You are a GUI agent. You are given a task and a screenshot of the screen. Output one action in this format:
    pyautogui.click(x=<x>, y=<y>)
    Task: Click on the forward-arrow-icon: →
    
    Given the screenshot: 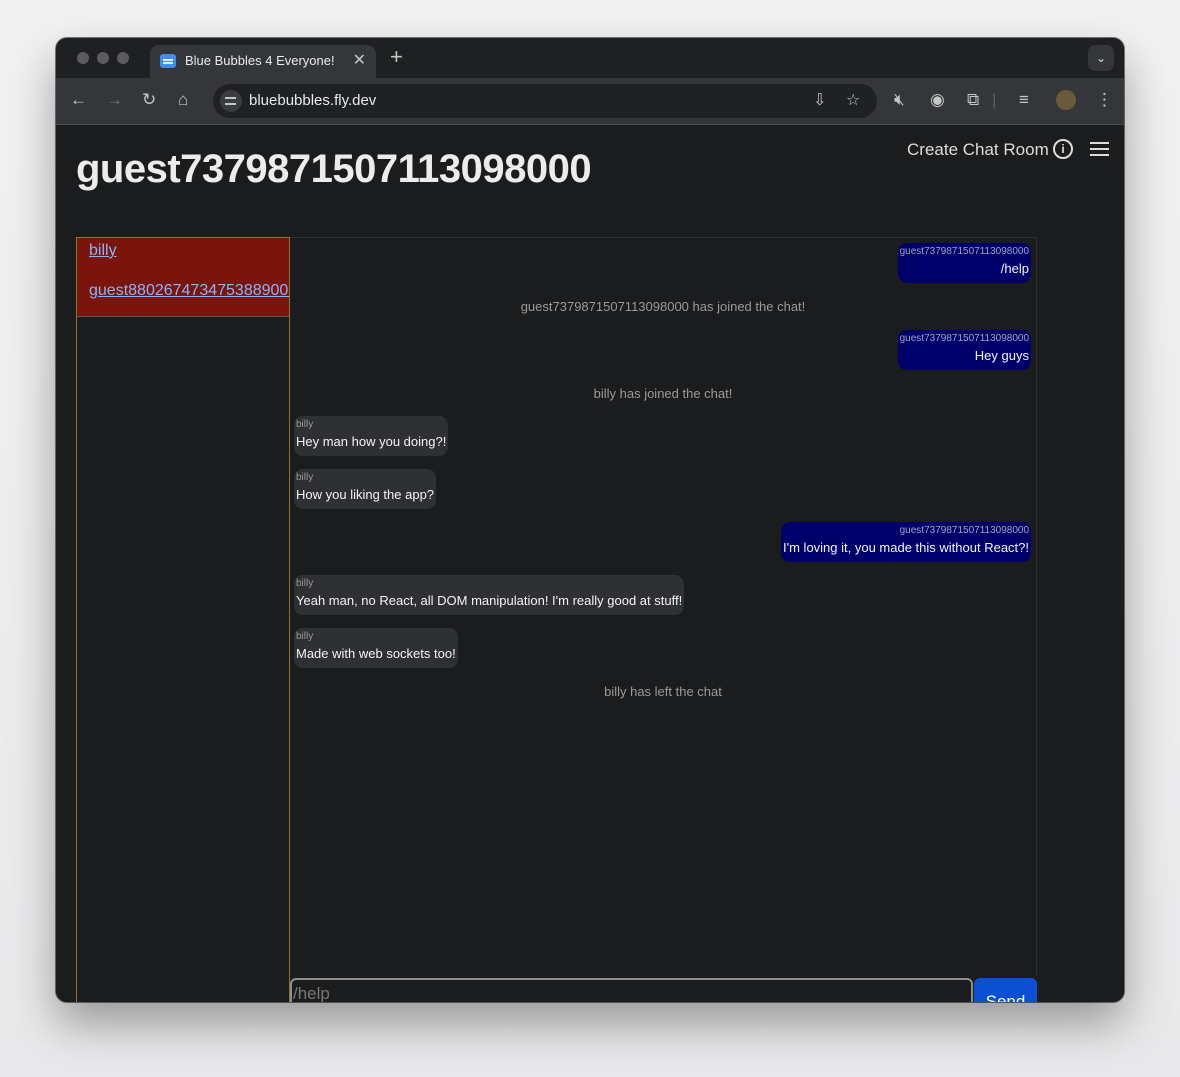 What is the action you would take?
    pyautogui.click(x=114, y=100)
    